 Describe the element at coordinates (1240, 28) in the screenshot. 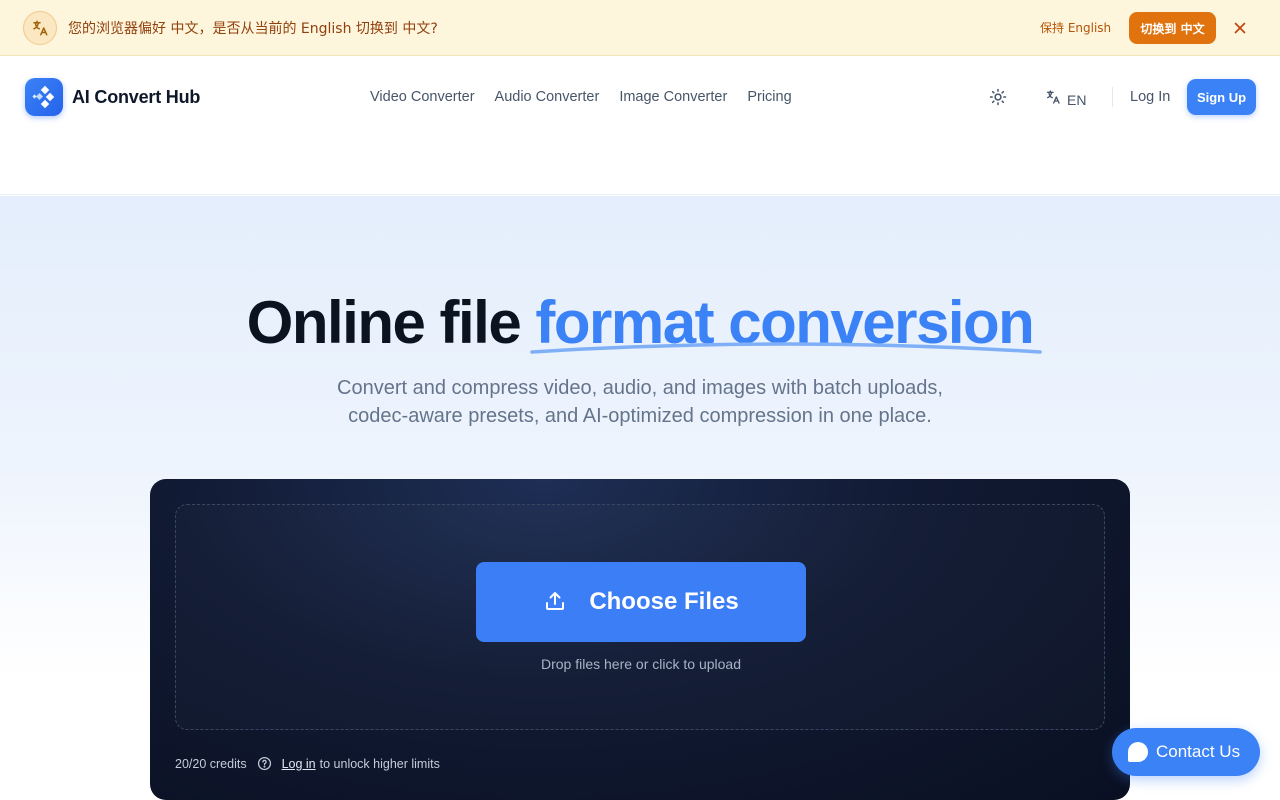

I see `close-icon` at that location.